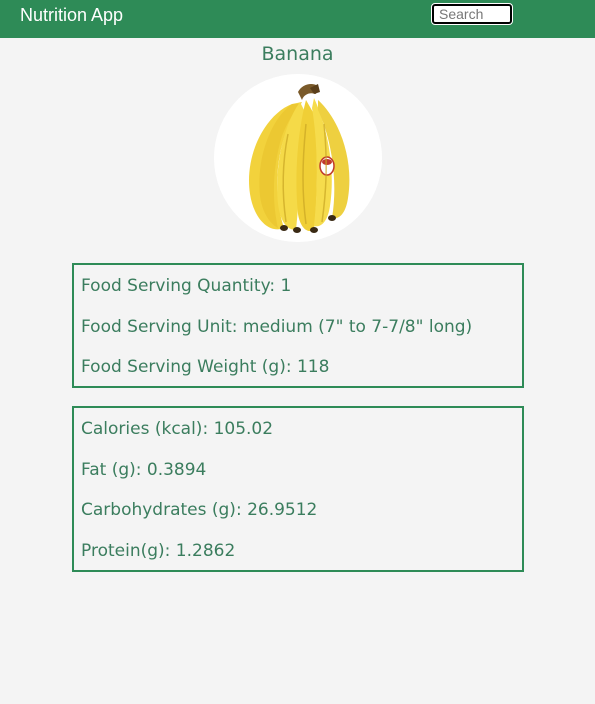  I want to click on serving-weight: Food Serving Weight (g): 118, so click(205, 367).